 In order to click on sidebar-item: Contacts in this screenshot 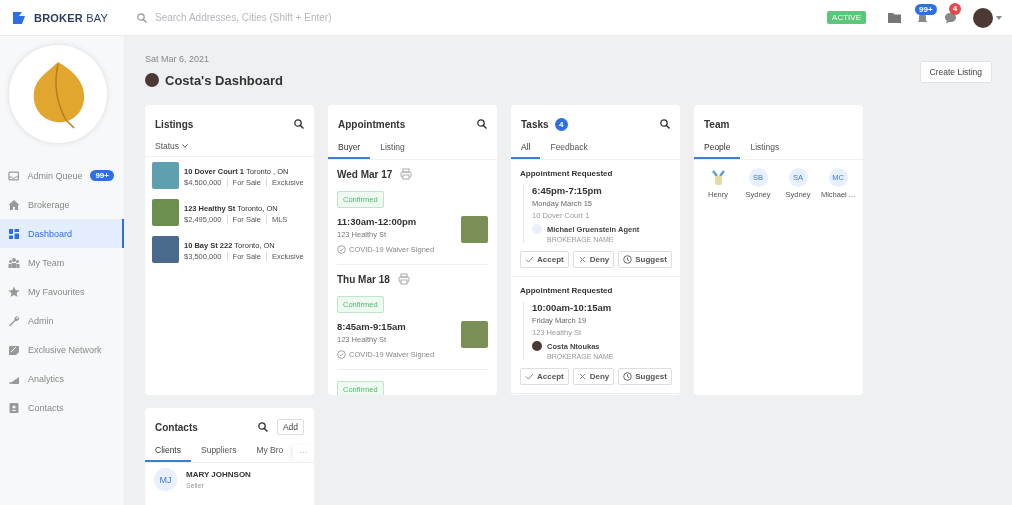, I will do `click(62, 407)`.